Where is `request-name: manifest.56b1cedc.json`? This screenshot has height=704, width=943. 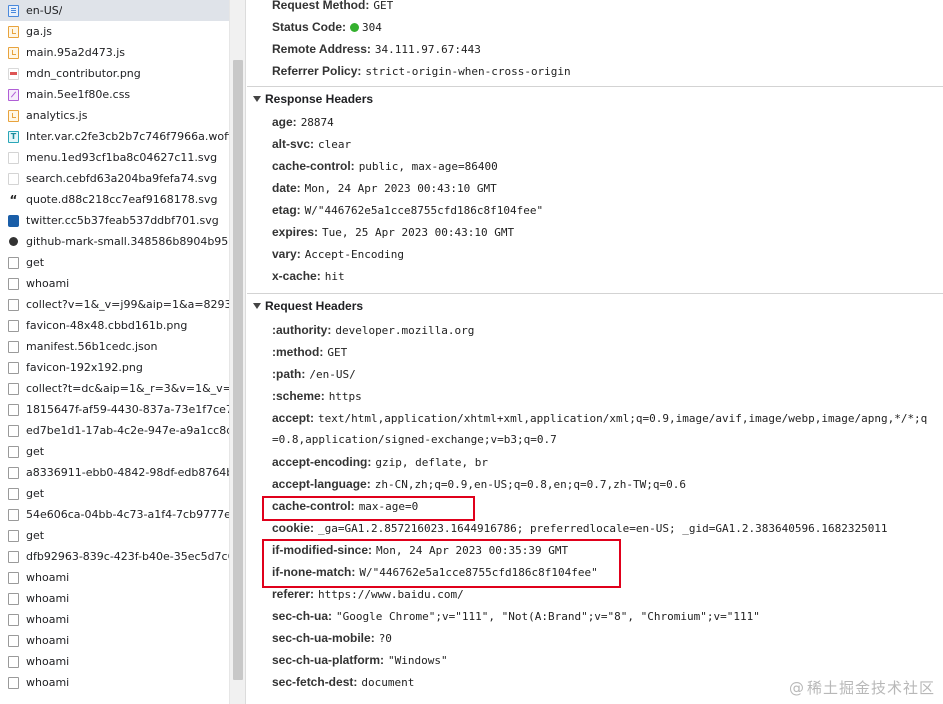
request-name: manifest.56b1cedc.json is located at coordinates (92, 346).